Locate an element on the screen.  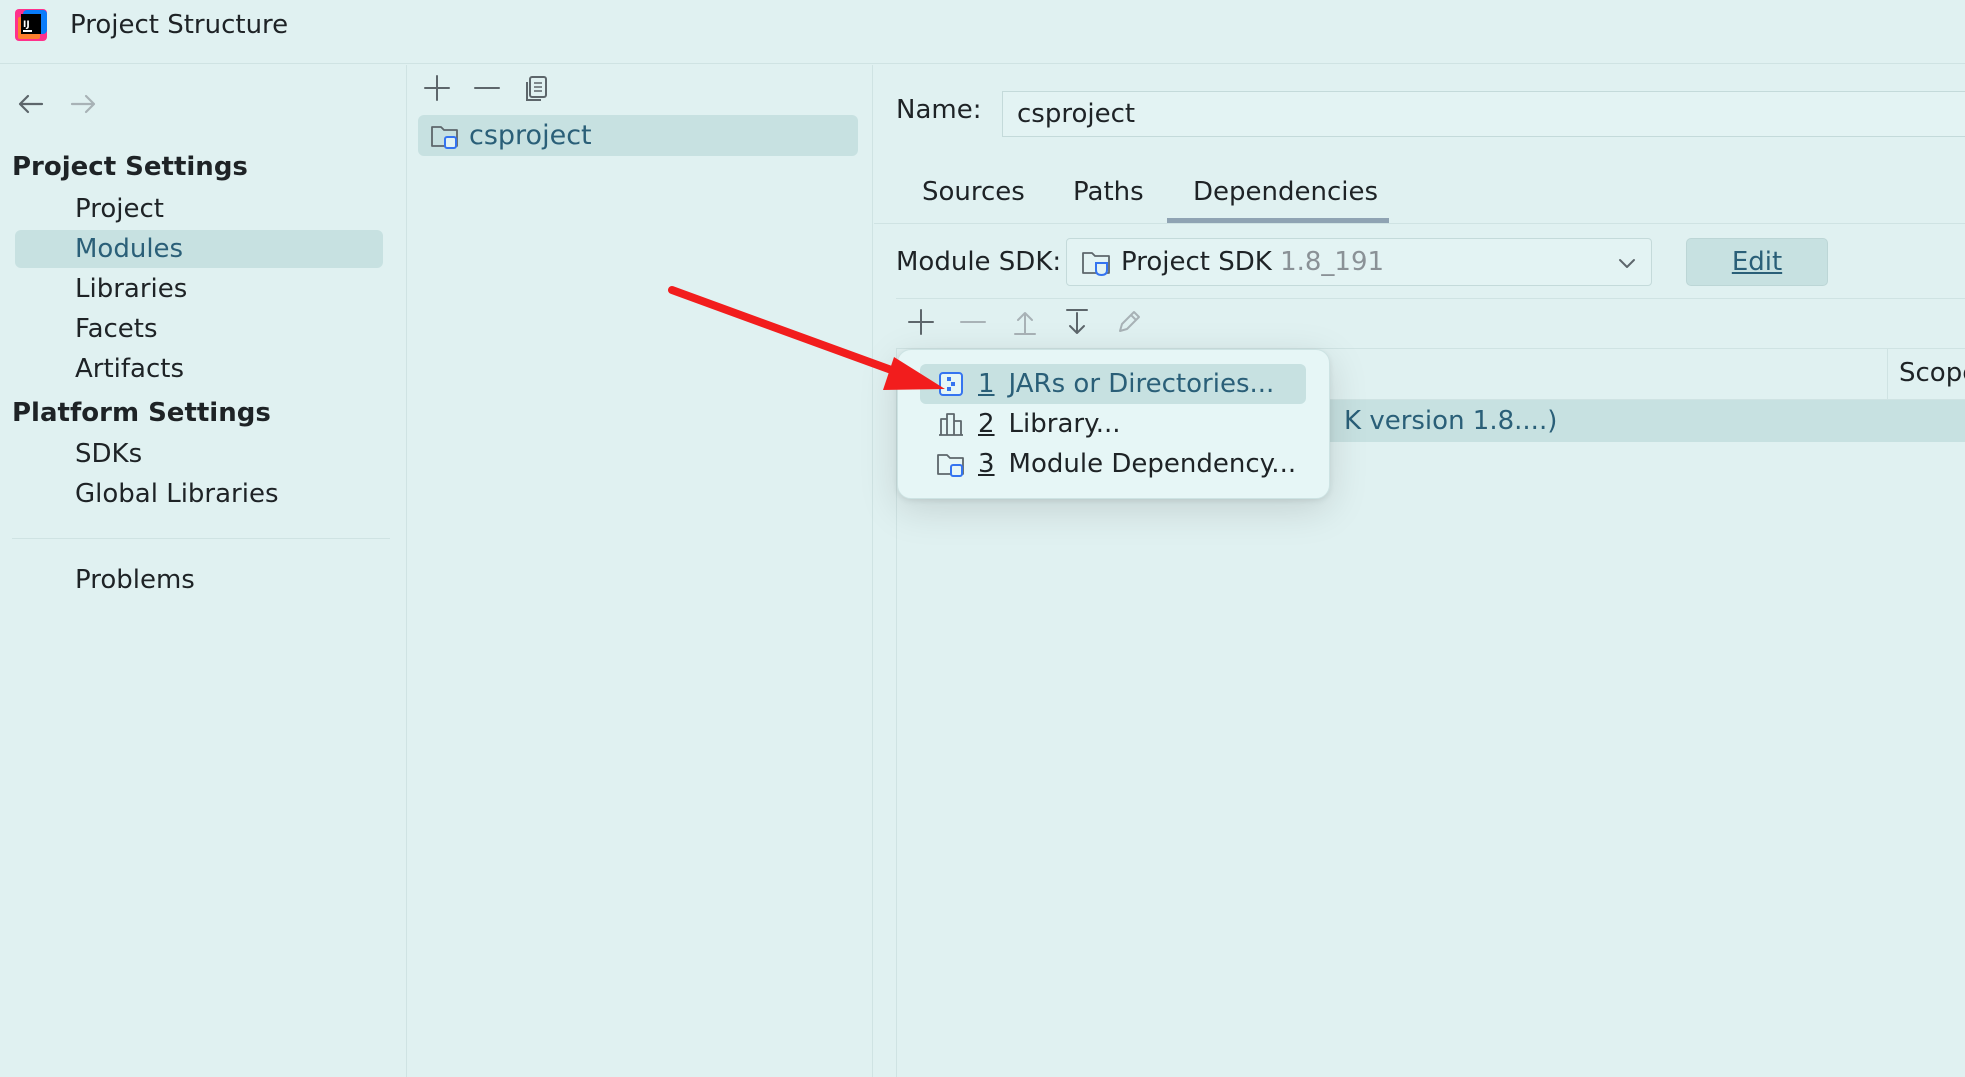
dependency-row-text: K version 1.8....) is located at coordinates (1451, 421).